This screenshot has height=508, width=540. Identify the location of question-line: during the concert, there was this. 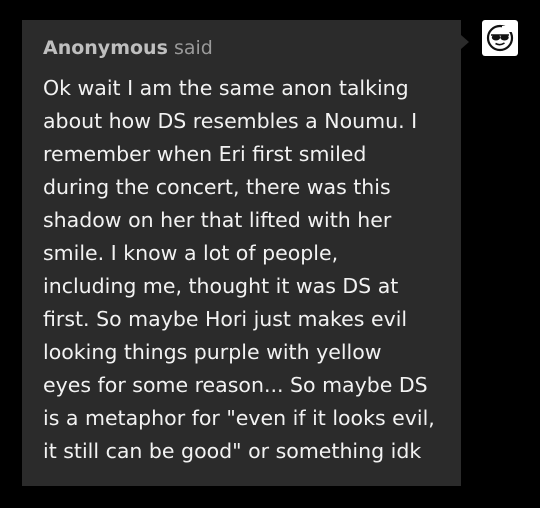
(217, 187).